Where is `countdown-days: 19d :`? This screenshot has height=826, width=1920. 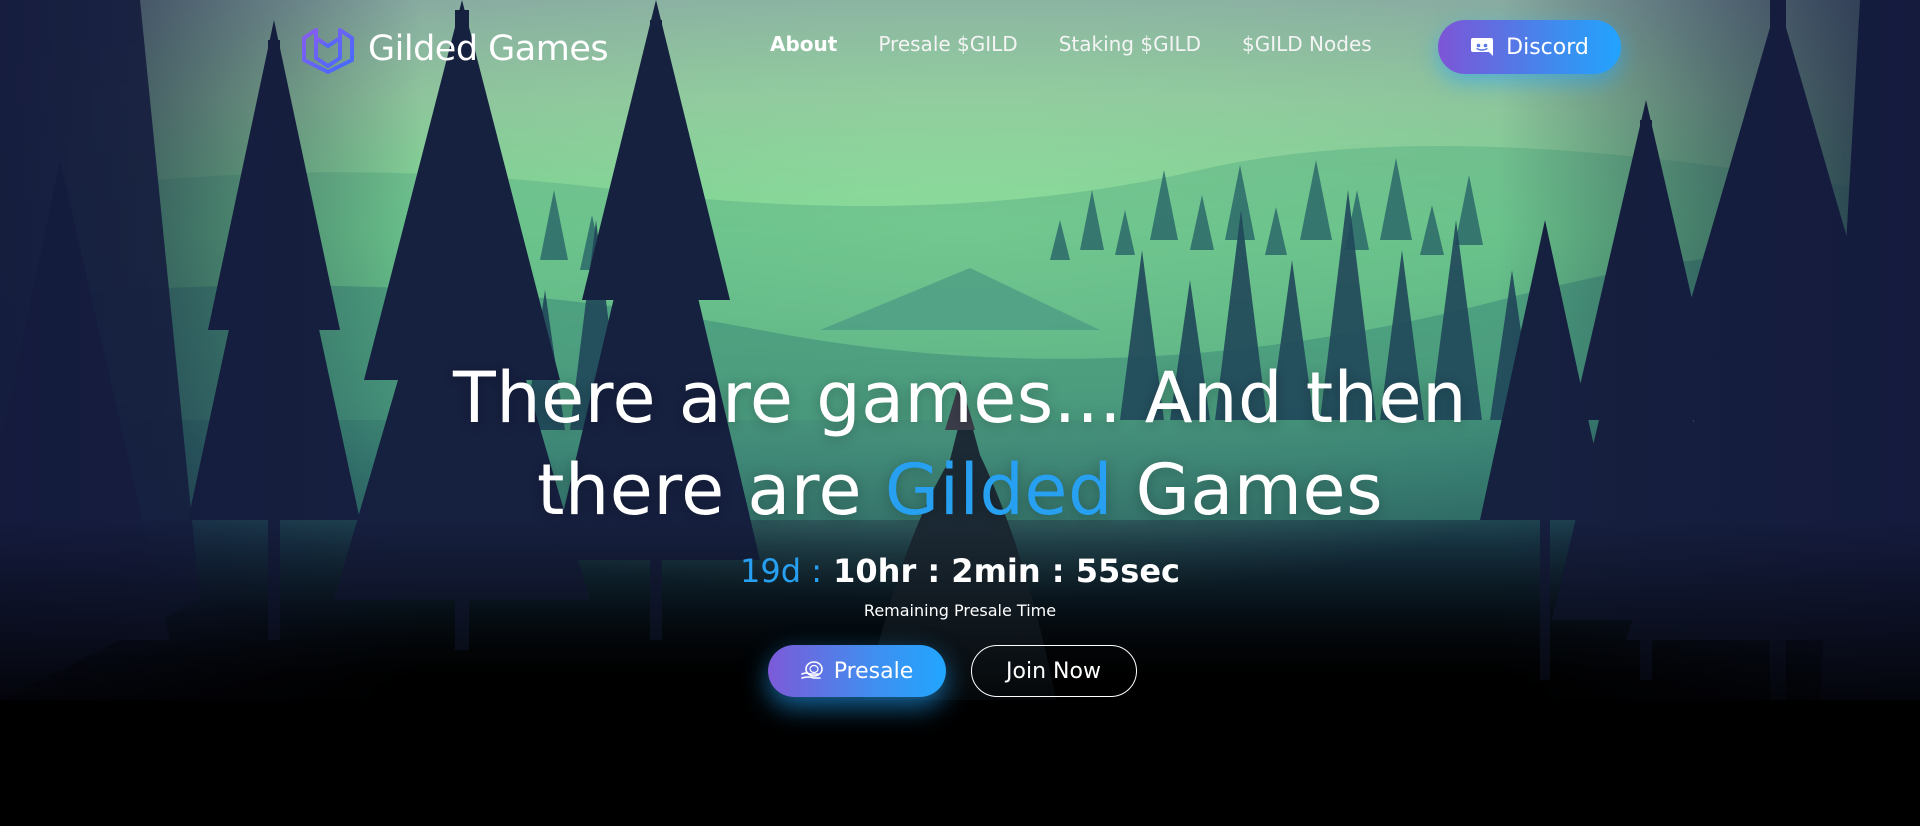 countdown-days: 19d : is located at coordinates (781, 571).